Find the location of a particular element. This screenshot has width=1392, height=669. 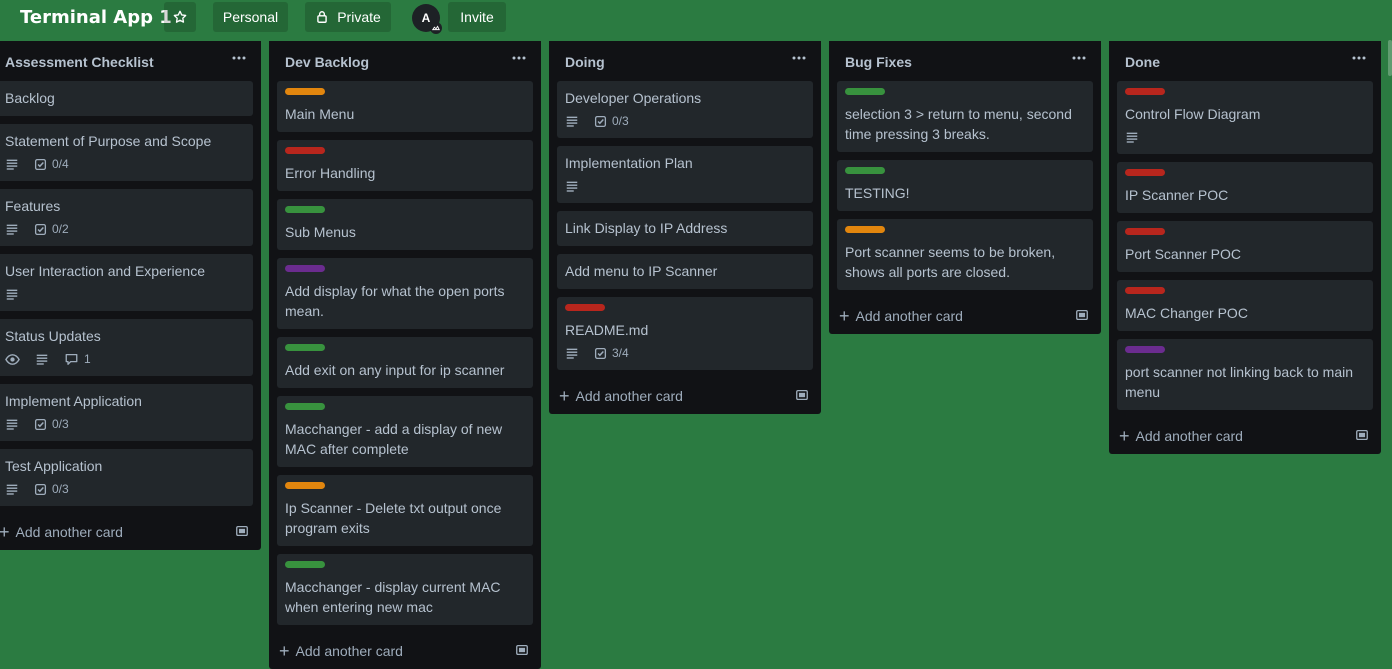

eye-icon is located at coordinates (12, 359).